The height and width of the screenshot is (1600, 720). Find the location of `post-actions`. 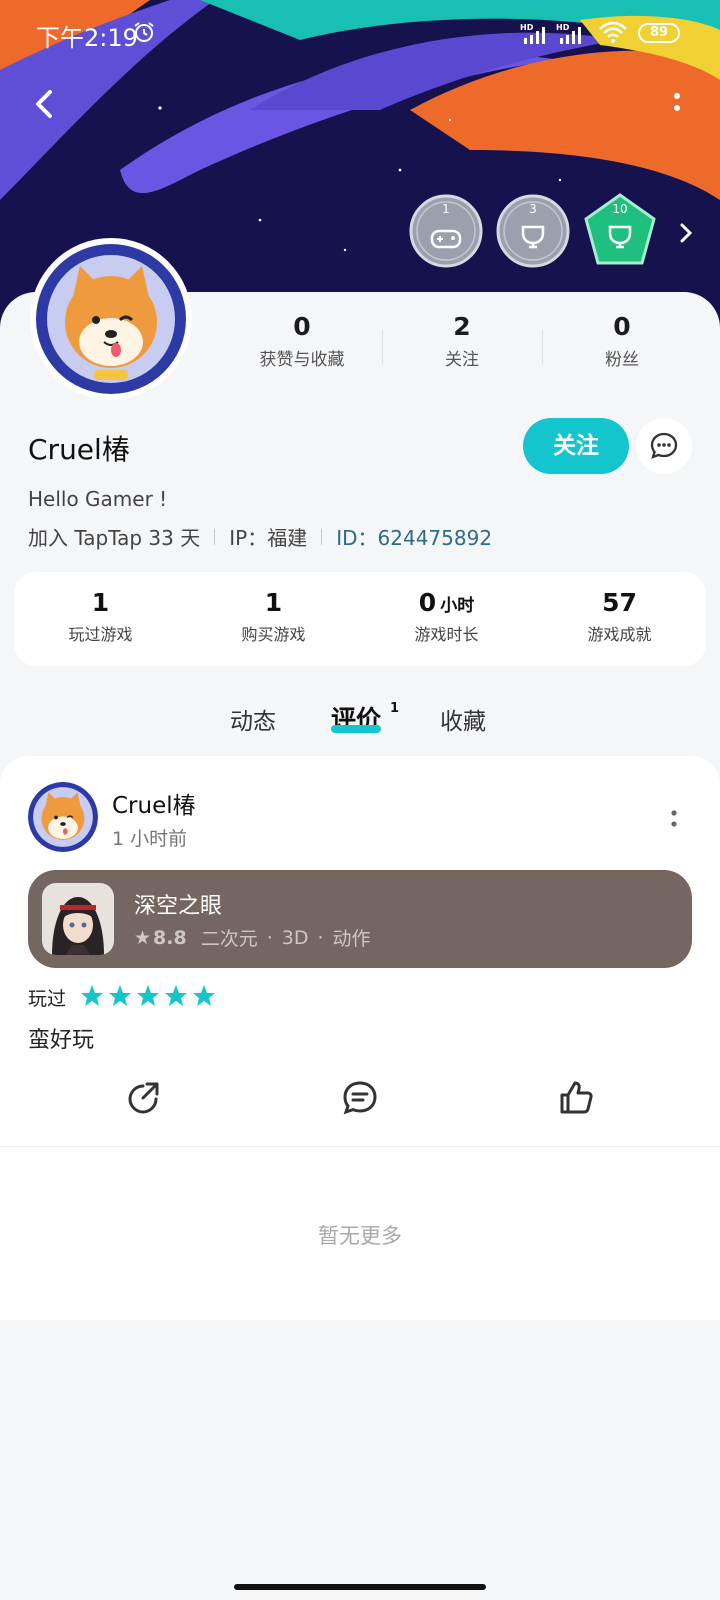

post-actions is located at coordinates (360, 1101).